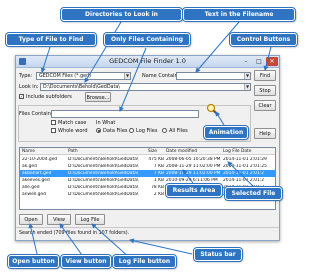  I want to click on callout-animation: Animation, so click(226, 132).